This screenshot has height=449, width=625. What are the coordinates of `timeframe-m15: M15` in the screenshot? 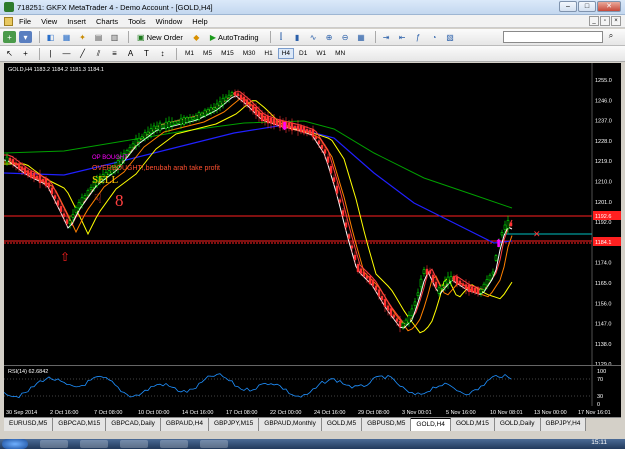 It's located at (227, 53).